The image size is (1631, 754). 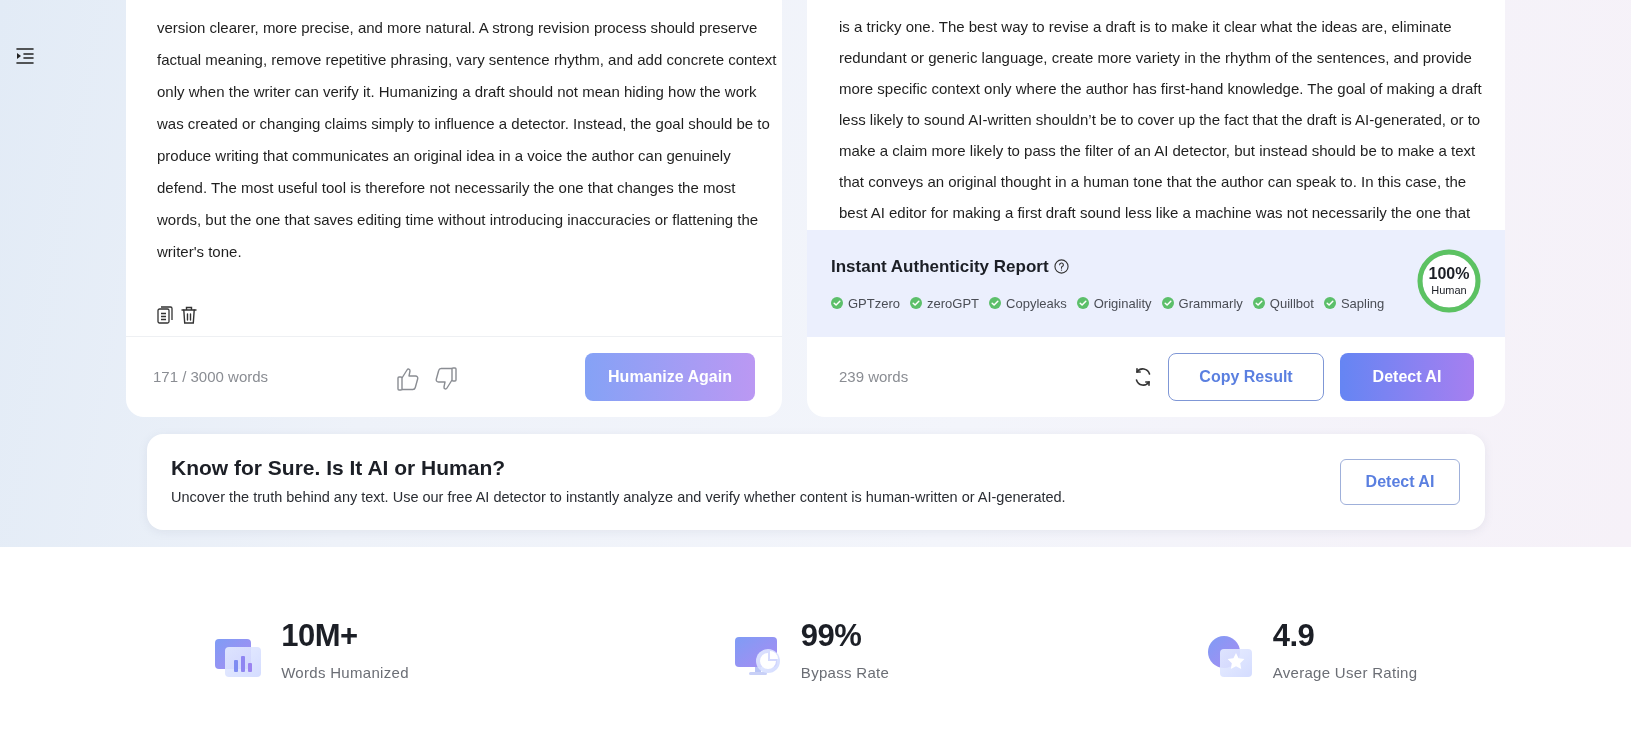 I want to click on word-count: 239 words, so click(x=874, y=376).